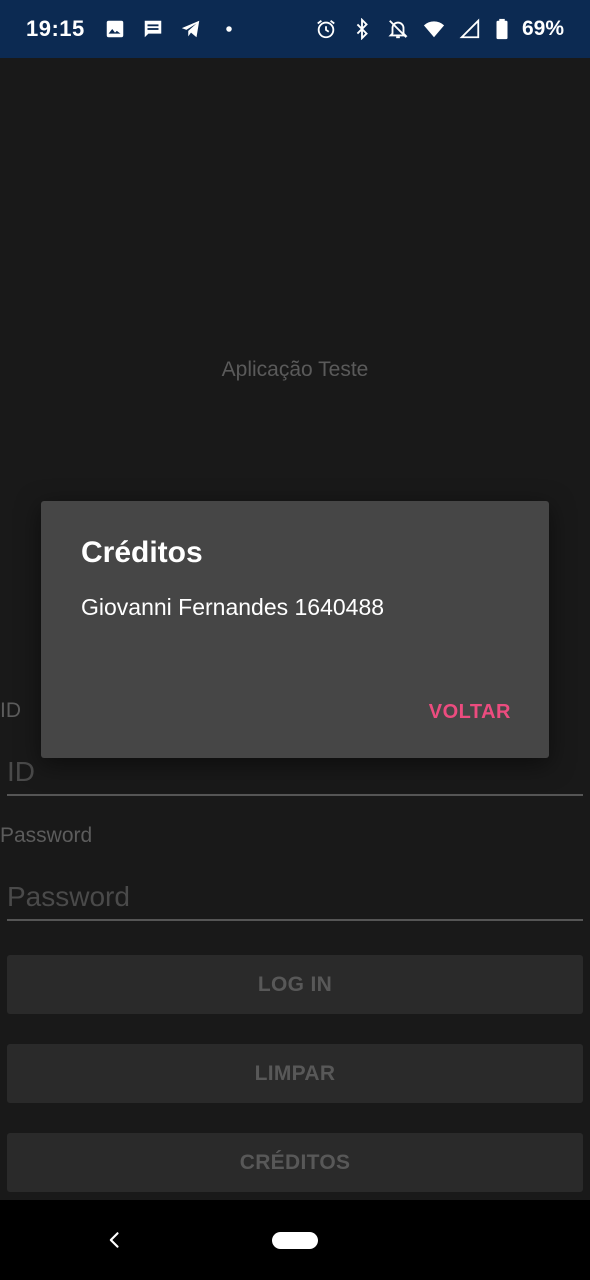  Describe the element at coordinates (142, 552) in the screenshot. I see `dialog-title: Créditos` at that location.